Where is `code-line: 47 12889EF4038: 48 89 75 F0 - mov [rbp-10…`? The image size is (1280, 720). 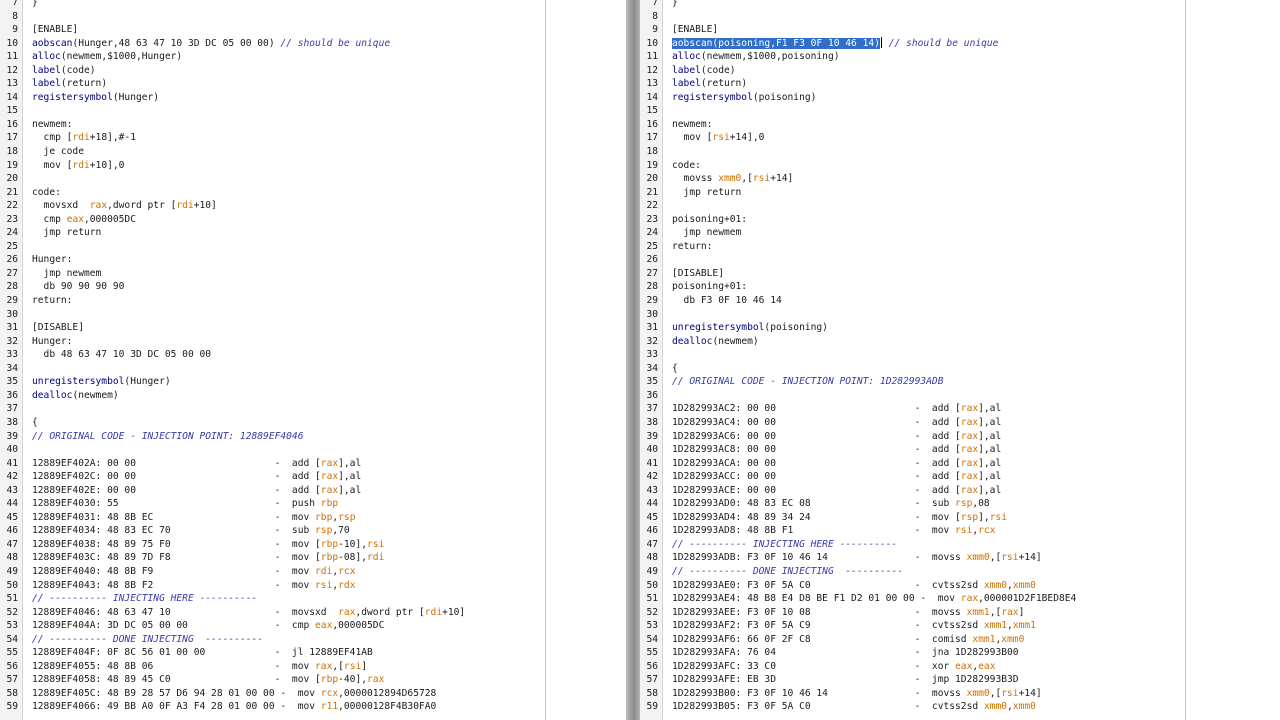 code-line: 47 12889EF4038: 48 89 75 F0 - mov [rbp-10… is located at coordinates (272, 545).